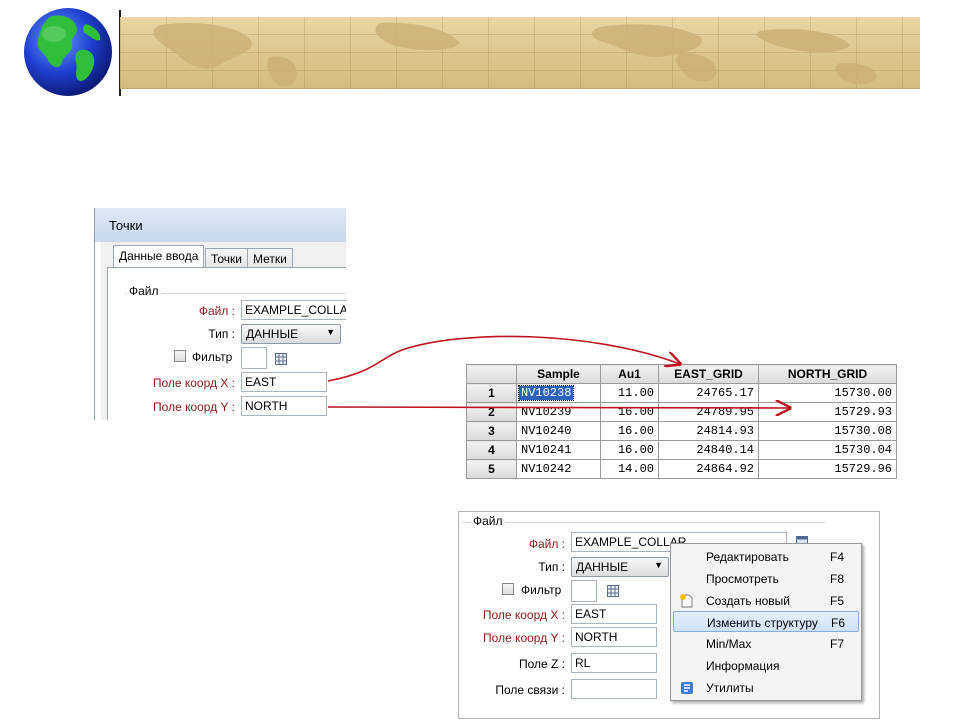 The image size is (960, 720). Describe the element at coordinates (708, 450) in the screenshot. I see `east-cell: 24840.14` at that location.